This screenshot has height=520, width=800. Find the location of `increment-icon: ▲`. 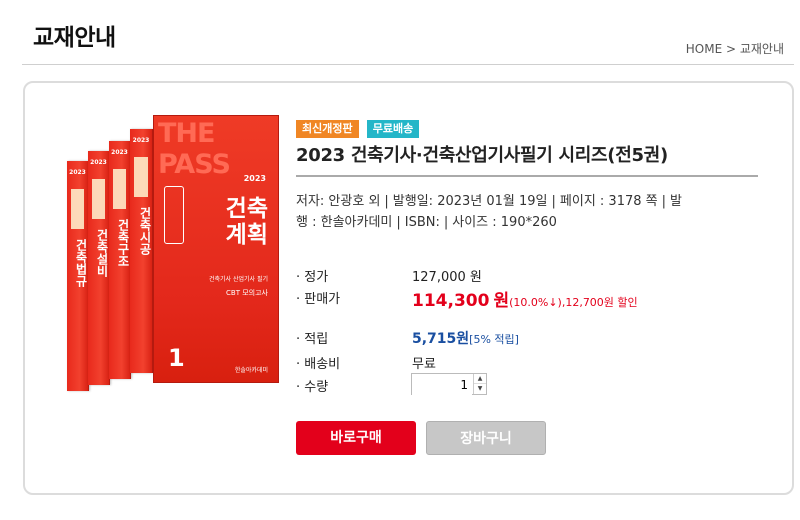

increment-icon: ▲ is located at coordinates (480, 379).